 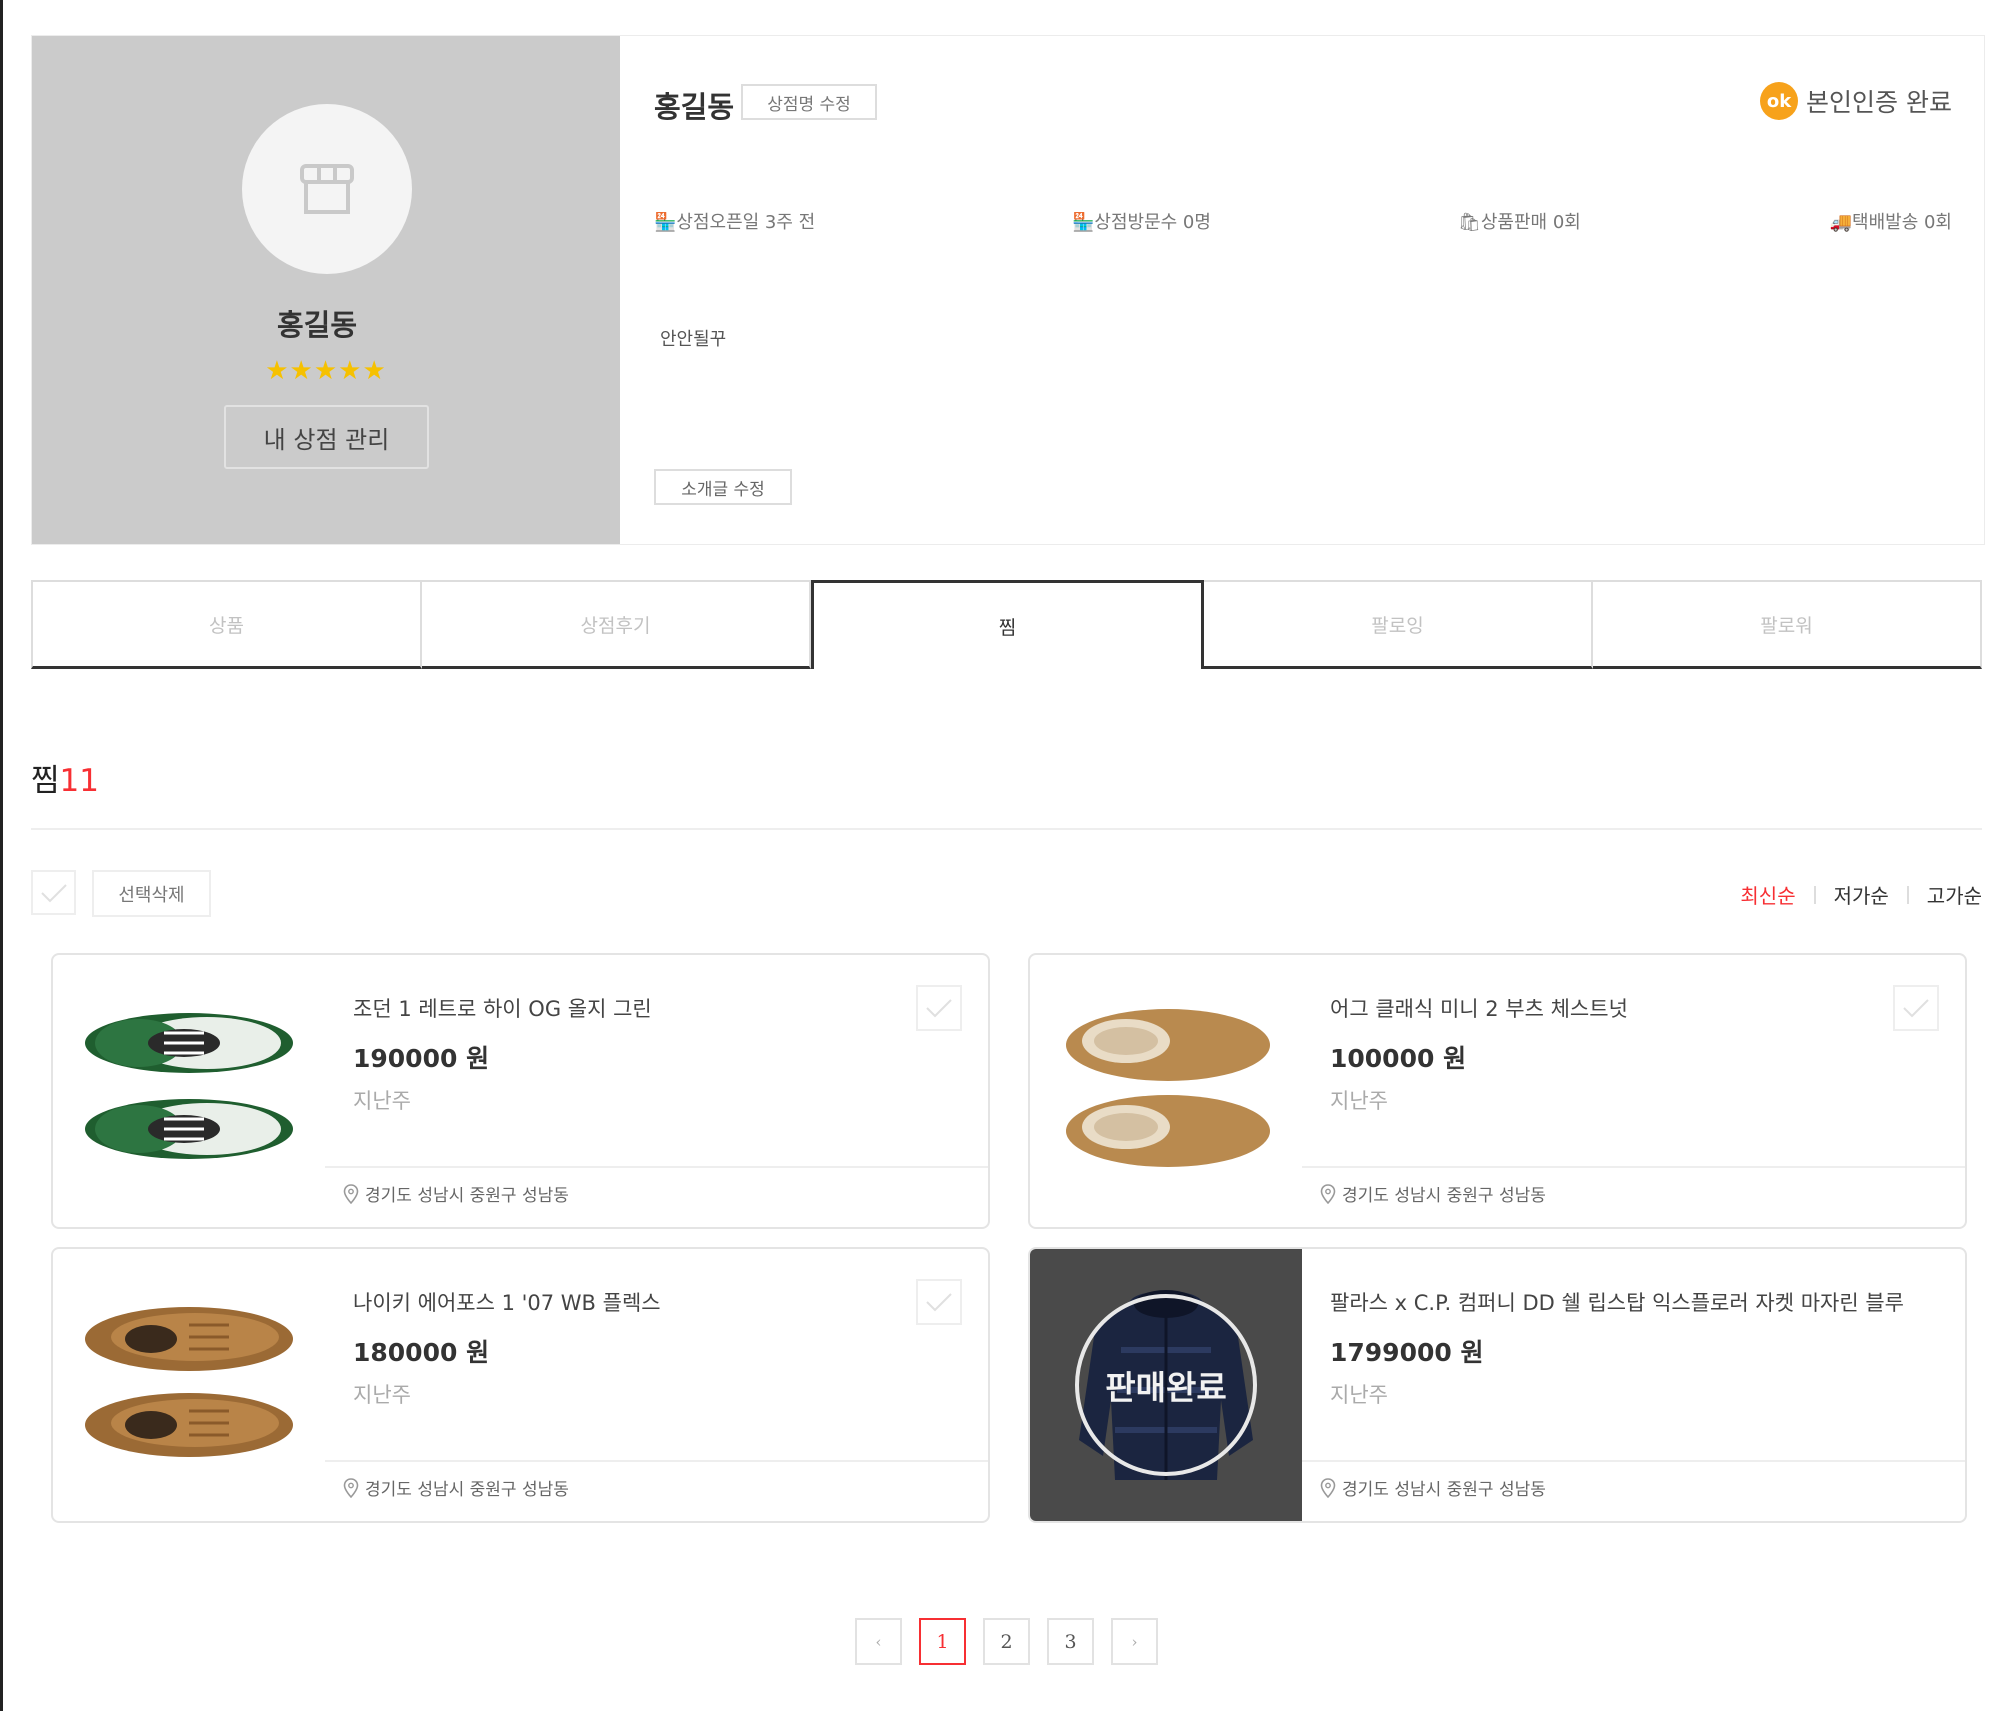 I want to click on product-title: 나이키 에어포스 1 '07 WB 플렉스, so click(x=668, y=1302).